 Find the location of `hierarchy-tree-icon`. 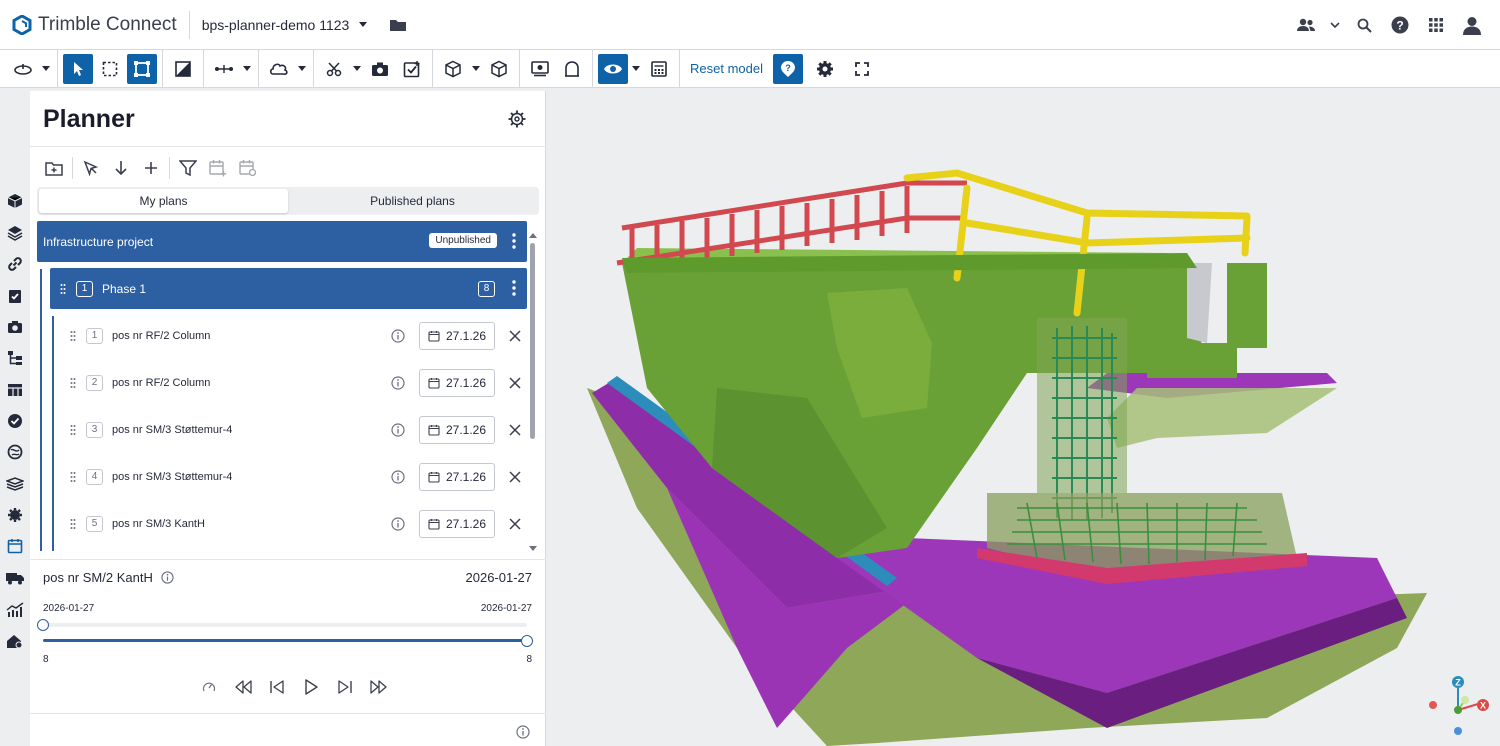

hierarchy-tree-icon is located at coordinates (15, 358).